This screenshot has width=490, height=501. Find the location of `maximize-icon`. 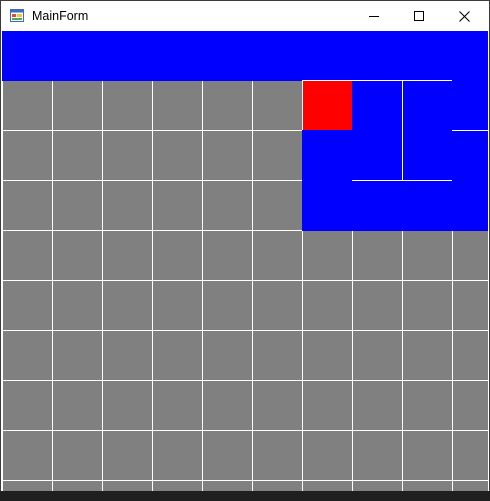

maximize-icon is located at coordinates (419, 16).